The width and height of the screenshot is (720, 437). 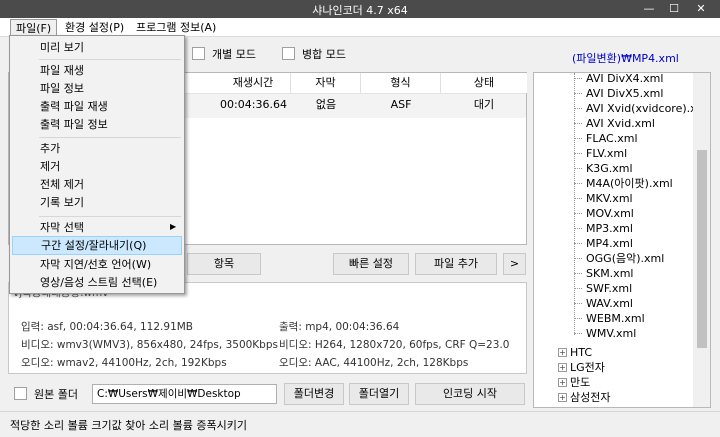 I want to click on tree-preset-item: MP4.xml, so click(x=609, y=243).